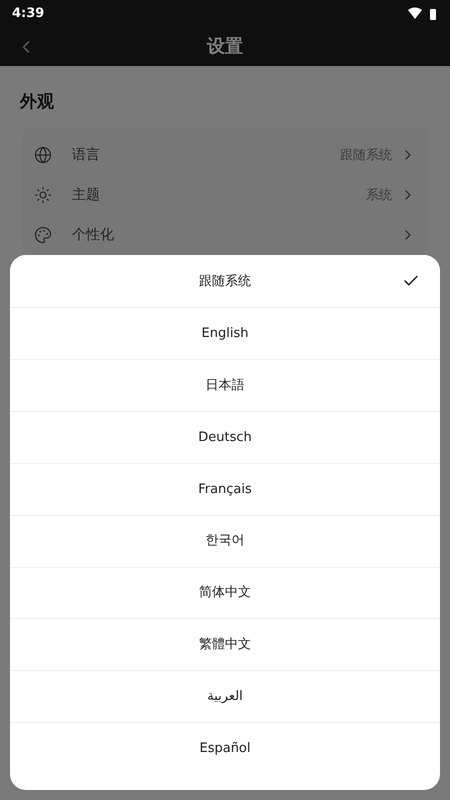 This screenshot has height=800, width=450. I want to click on setting-label: 个性化, so click(93, 235).